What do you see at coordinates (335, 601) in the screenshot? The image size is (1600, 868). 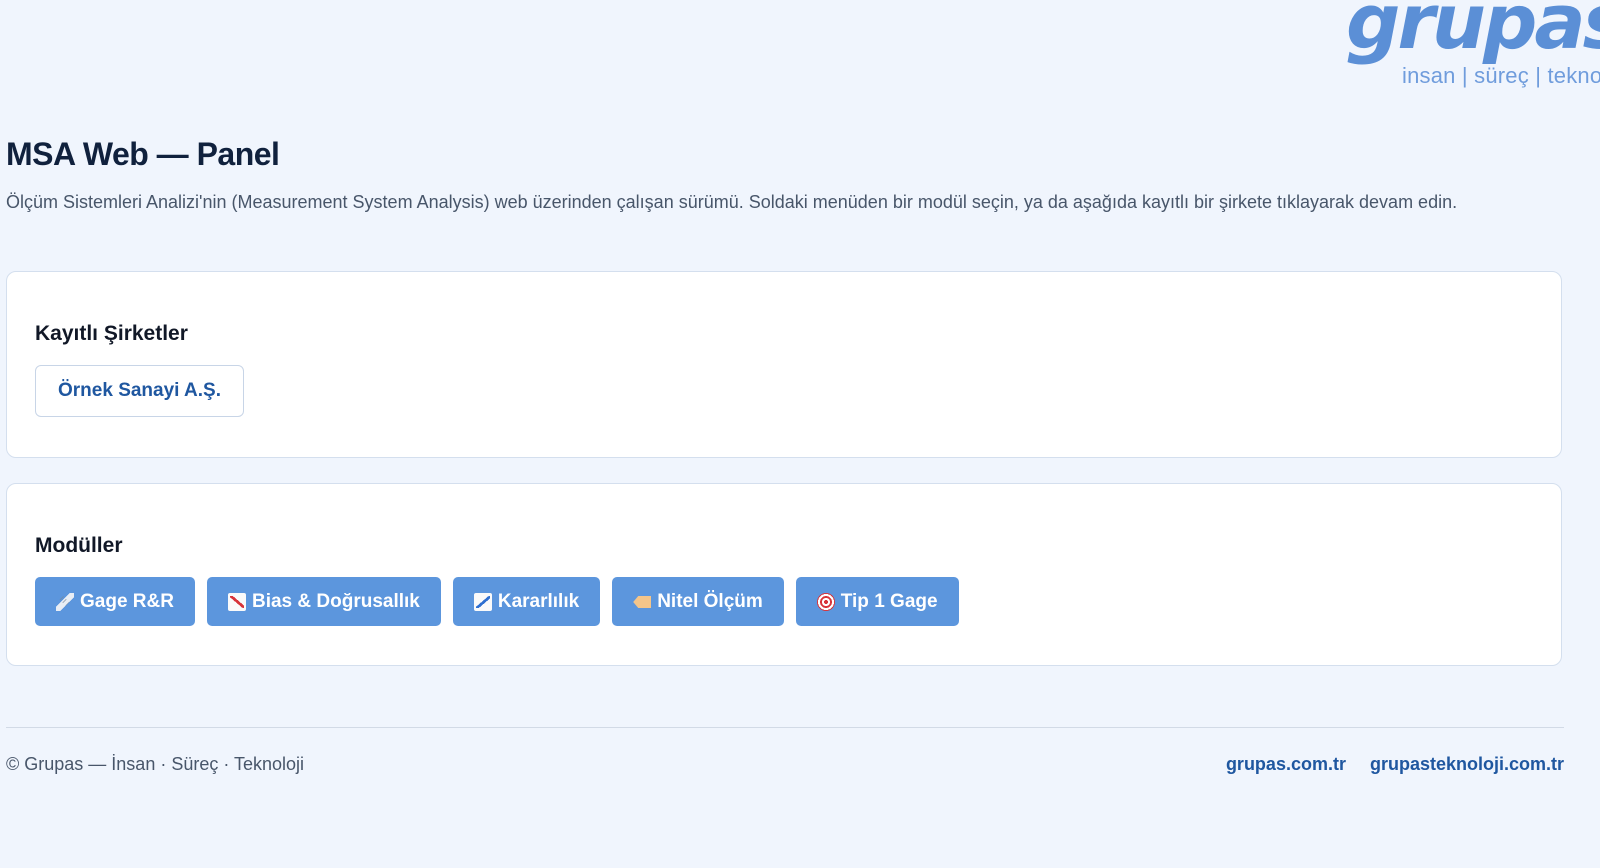 I see `module-label: Bias & Doğrusallık` at bounding box center [335, 601].